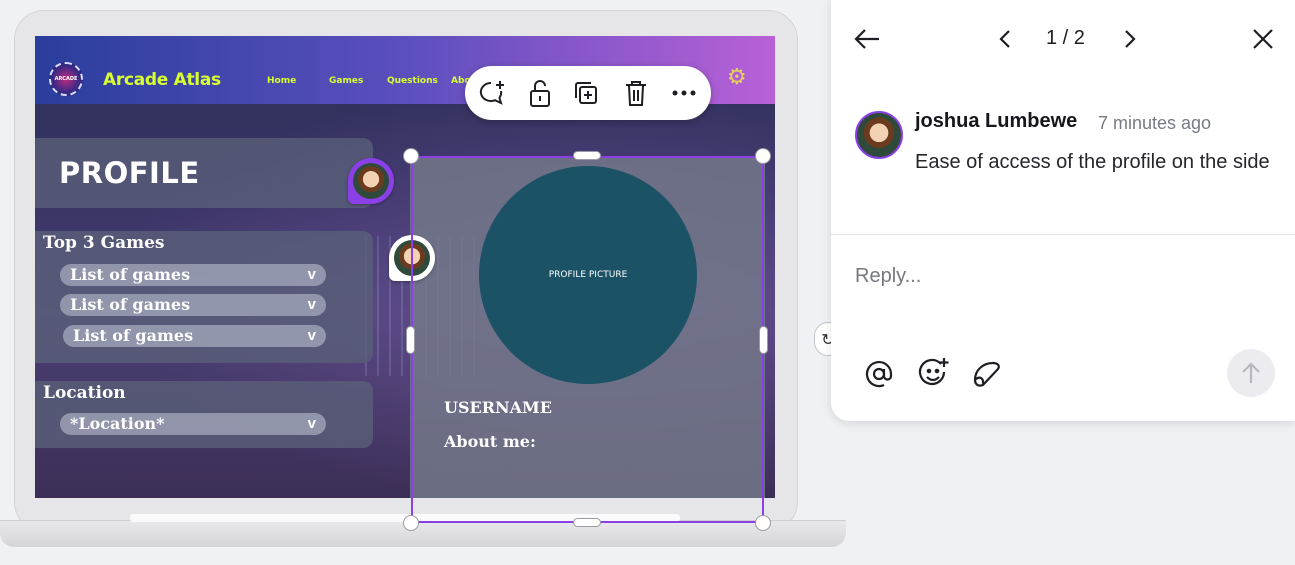 The image size is (1295, 565). Describe the element at coordinates (66, 79) in the screenshot. I see `site-logo: ARCADE` at that location.